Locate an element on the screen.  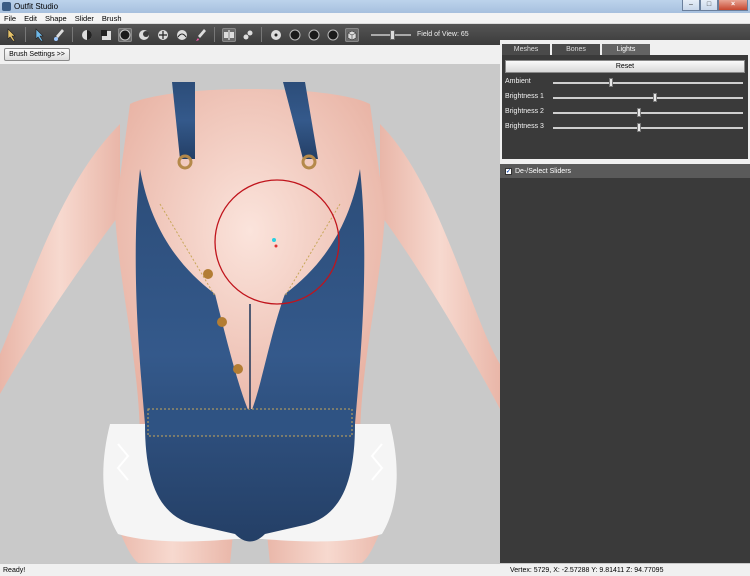
brightness-1-row: Brightness 1 is located at coordinates (625, 97).